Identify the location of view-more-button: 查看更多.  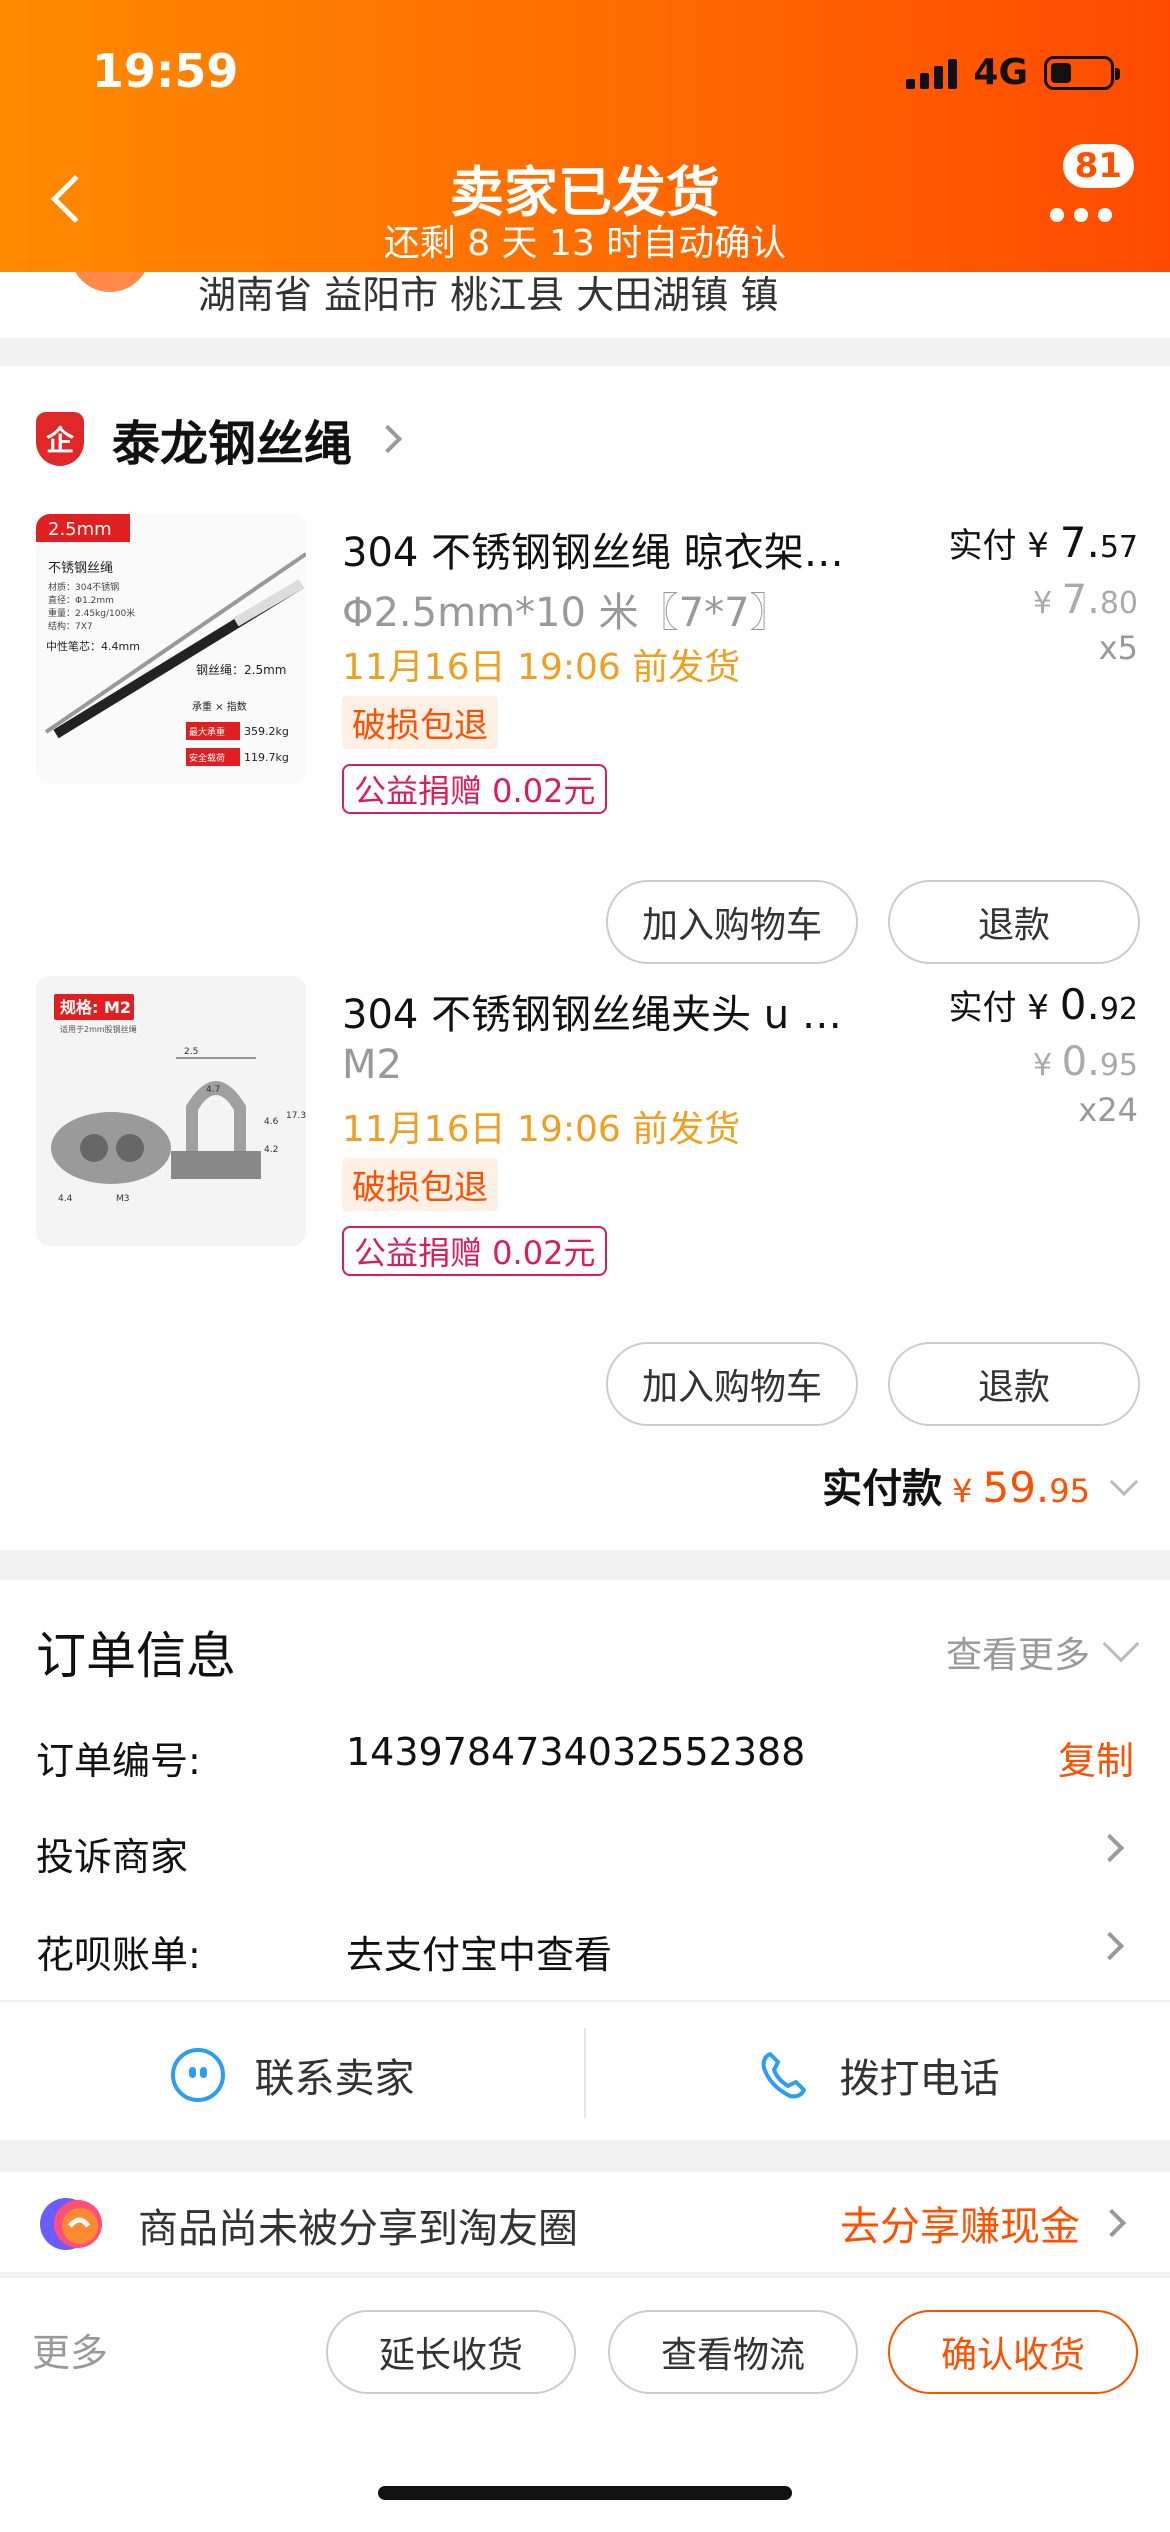
(1043, 1651).